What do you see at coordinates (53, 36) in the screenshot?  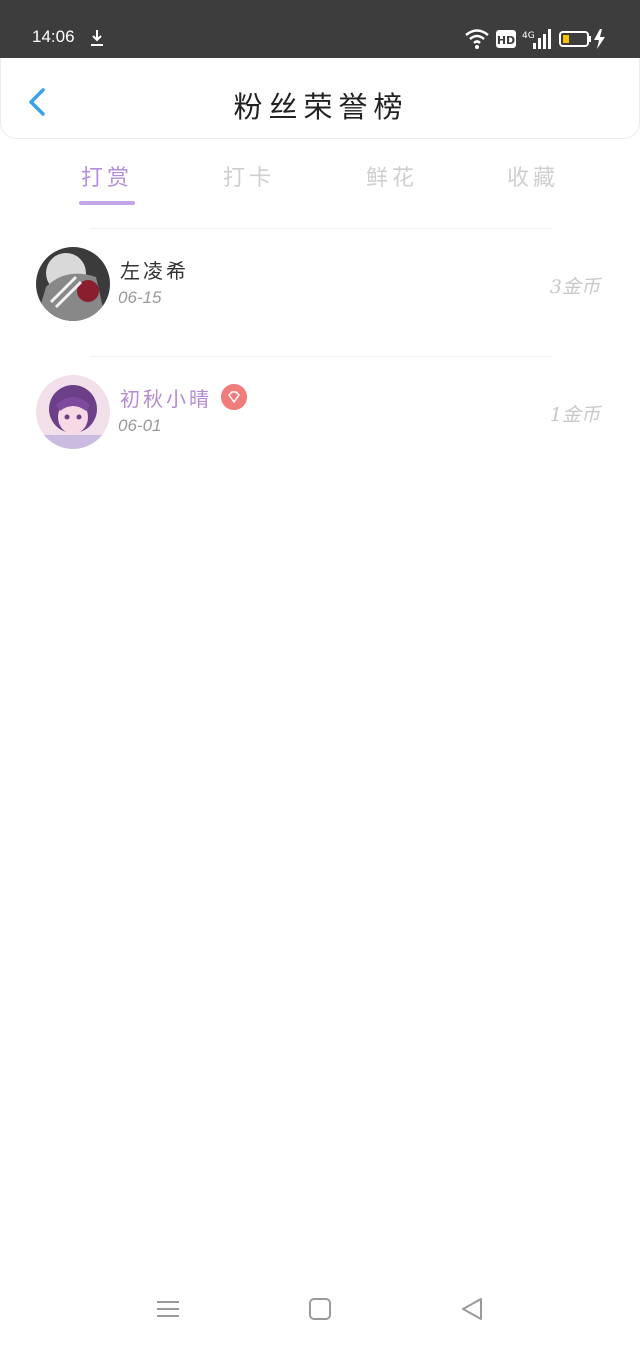 I see `status-time: 14:06` at bounding box center [53, 36].